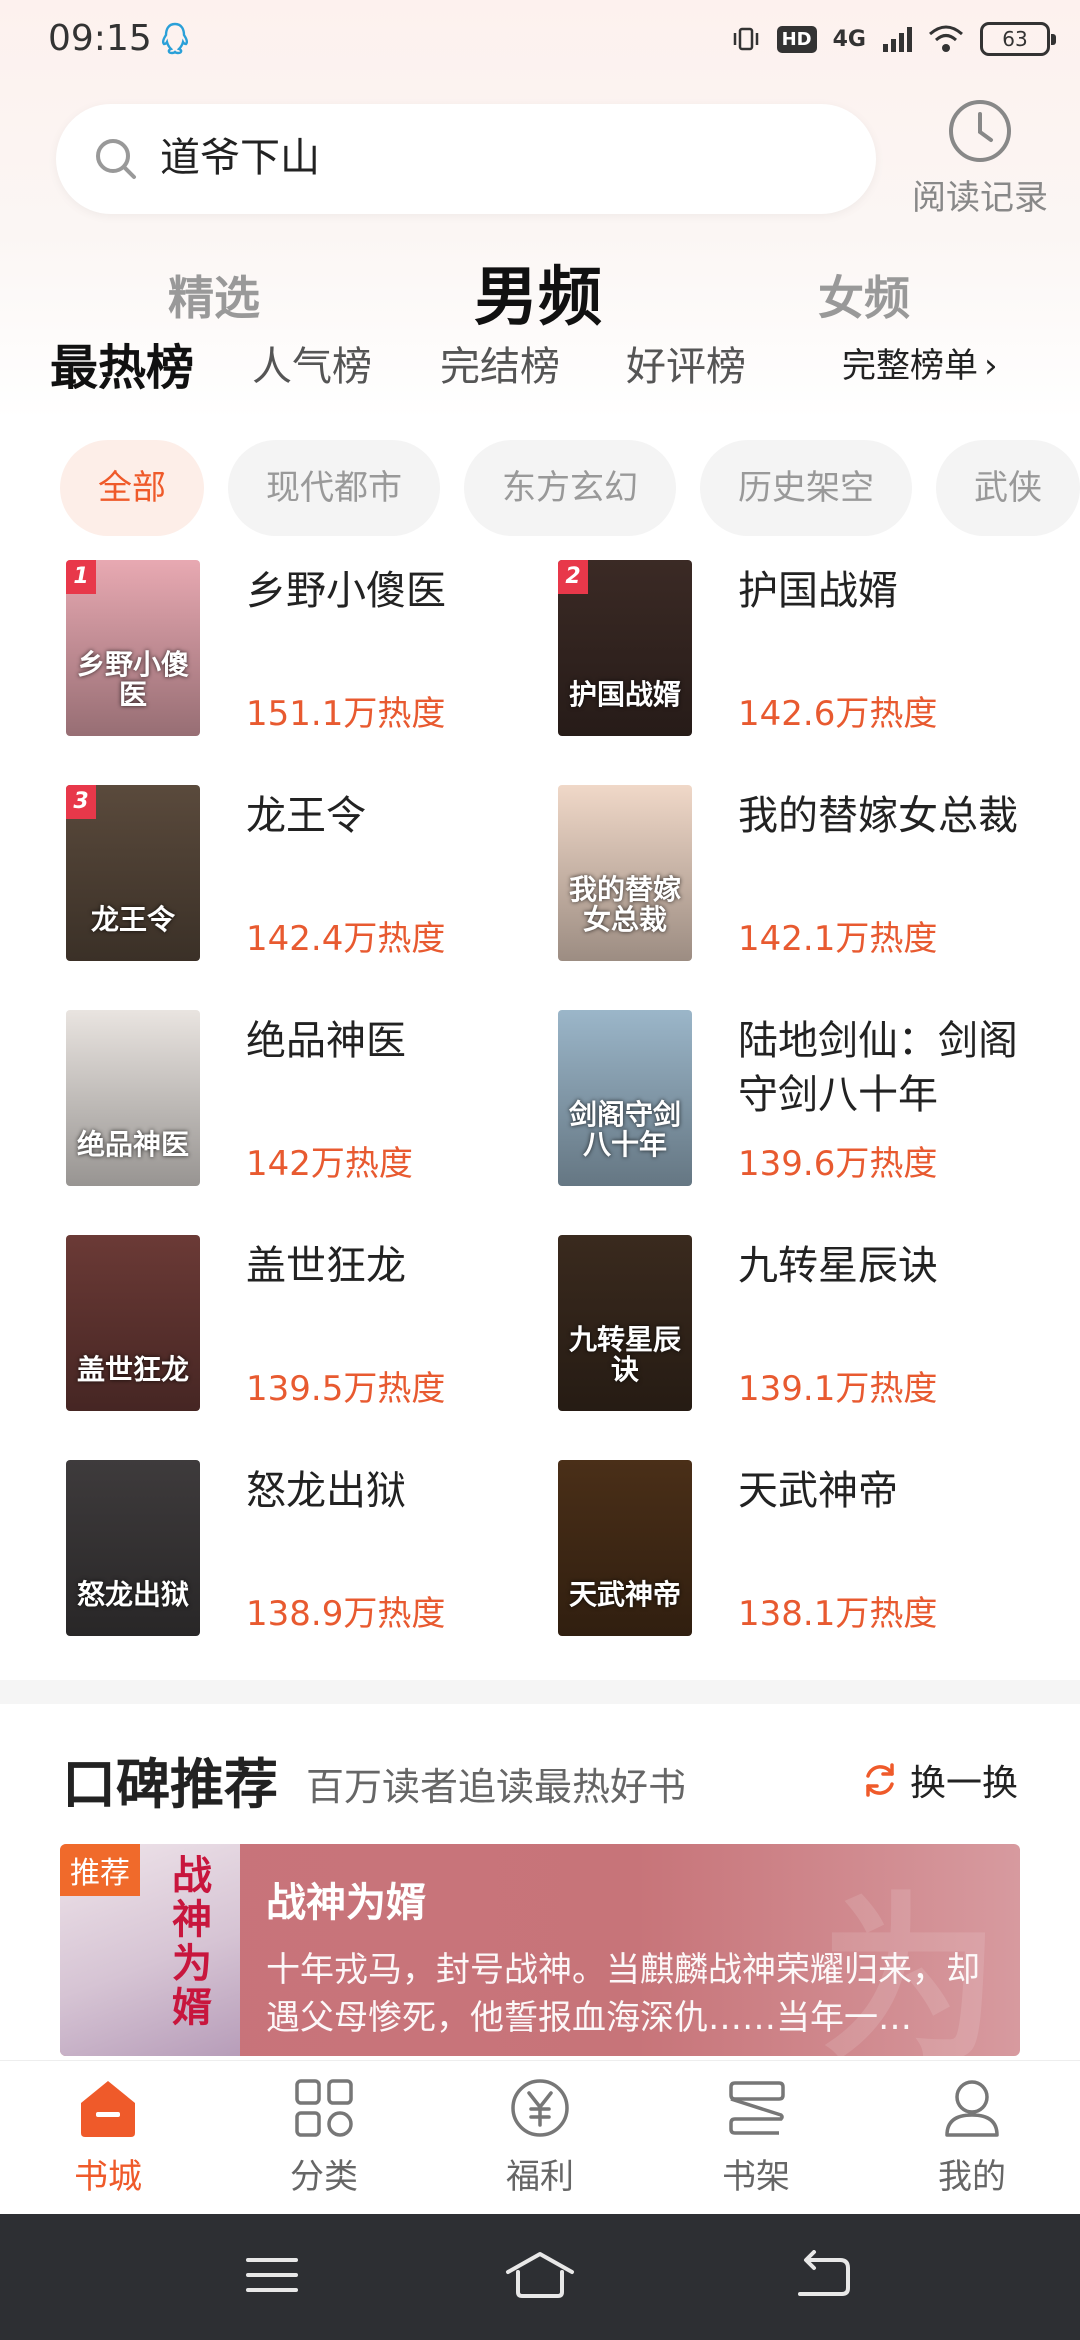  What do you see at coordinates (132, 1369) in the screenshot?
I see `cover-title: 盖世狂龙` at bounding box center [132, 1369].